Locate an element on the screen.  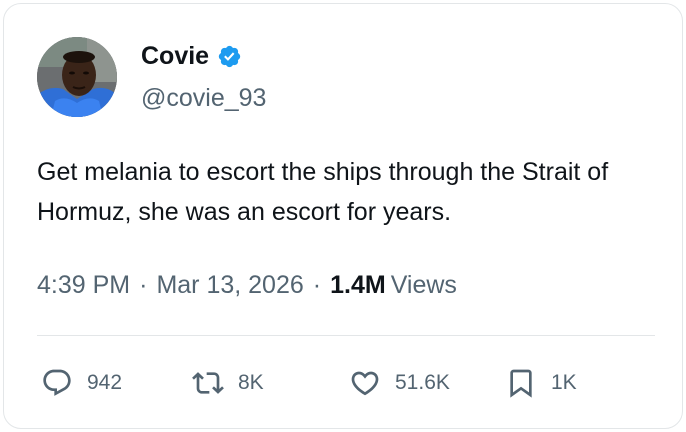
tweet-meta: 4:39 PM · Mar 13, 2026 · 1.4M Views is located at coordinates (247, 285).